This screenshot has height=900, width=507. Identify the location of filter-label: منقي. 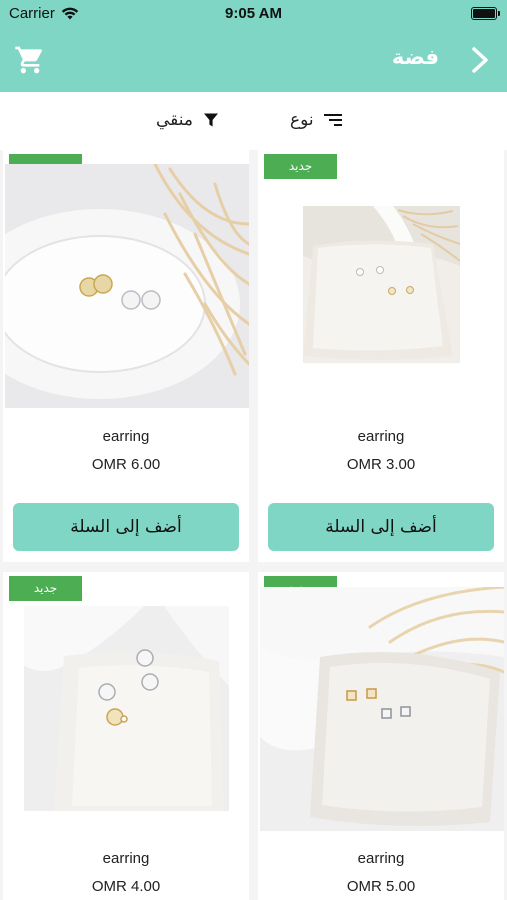
(175, 119).